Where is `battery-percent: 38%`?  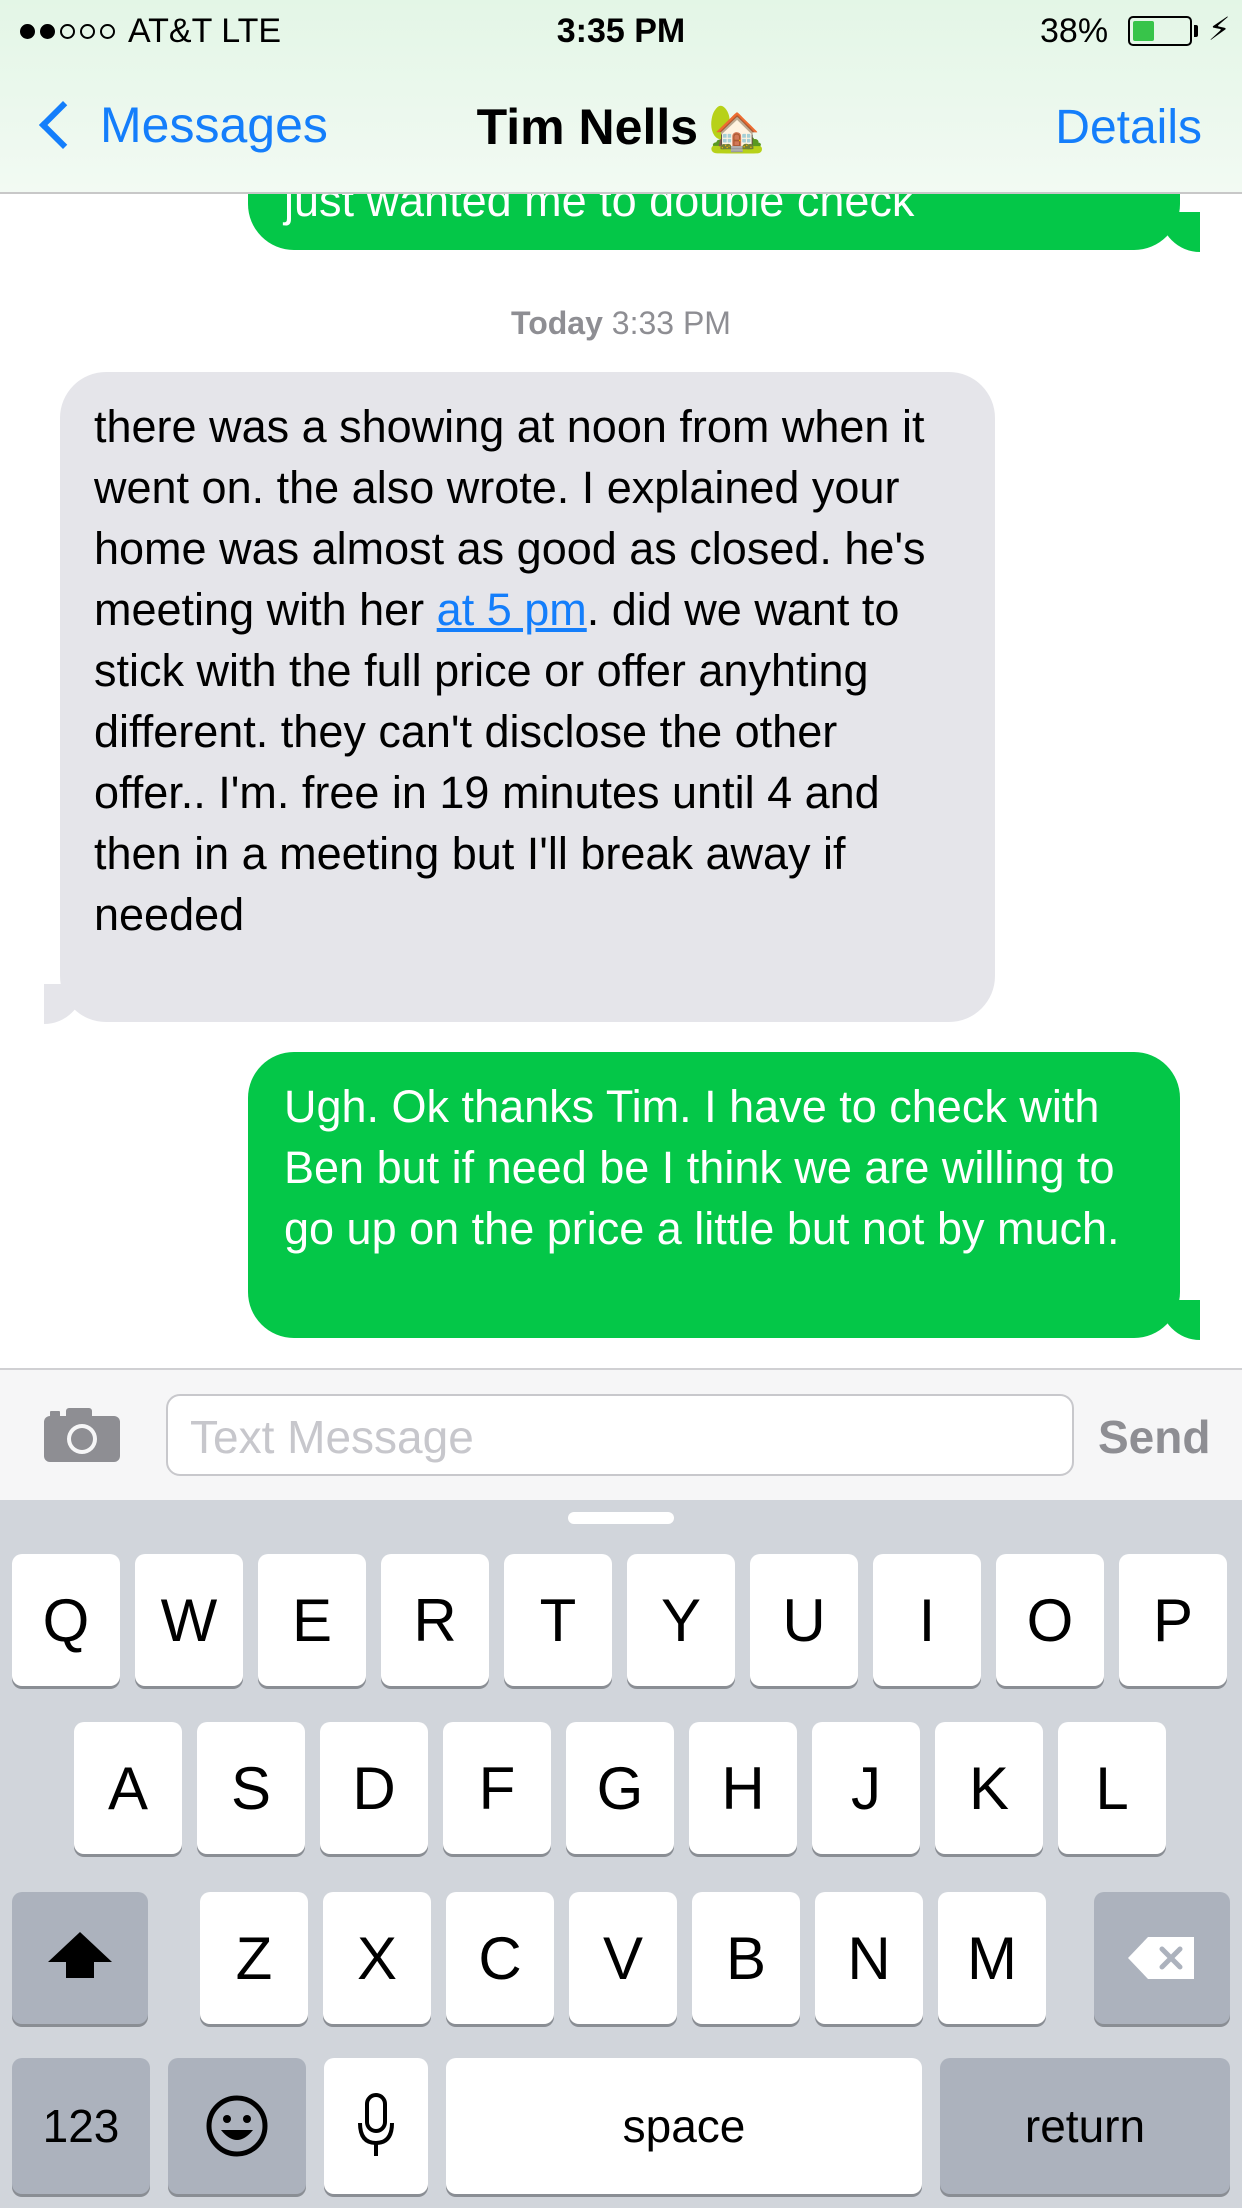
battery-percent: 38% is located at coordinates (1074, 31).